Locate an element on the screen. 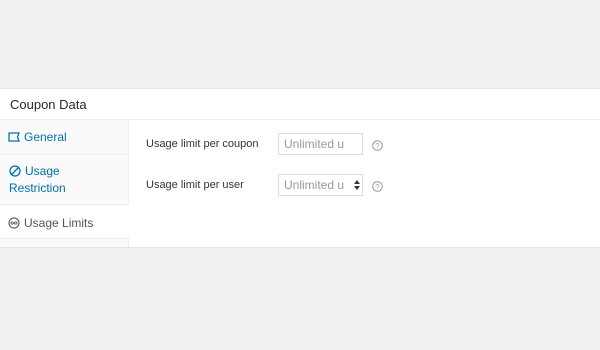 The width and height of the screenshot is (600, 350). tab-usage-restriction-label-line1: Usage is located at coordinates (42, 171).